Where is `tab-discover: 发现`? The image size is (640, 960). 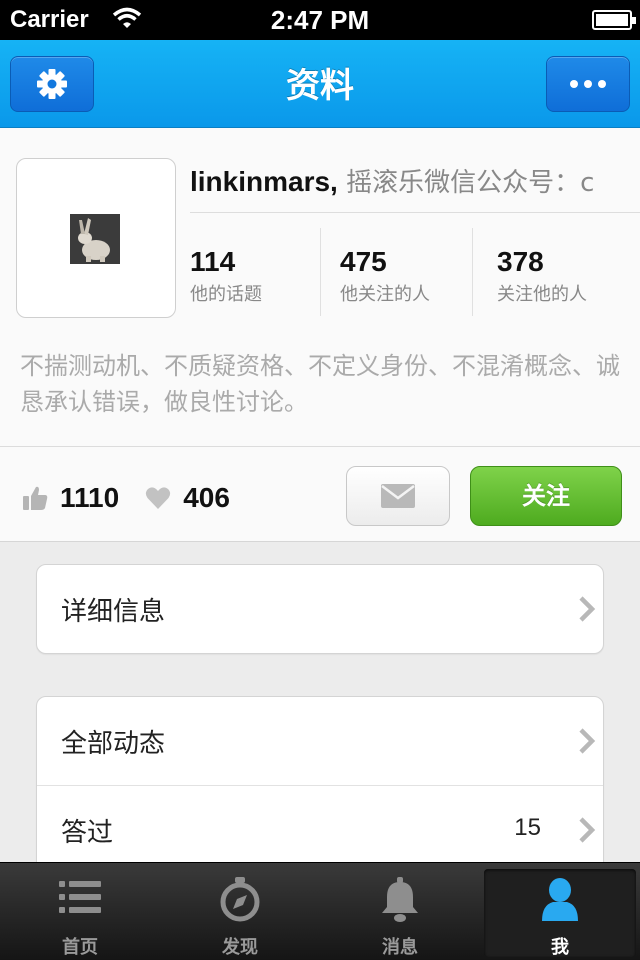 tab-discover: 发现 is located at coordinates (240, 911).